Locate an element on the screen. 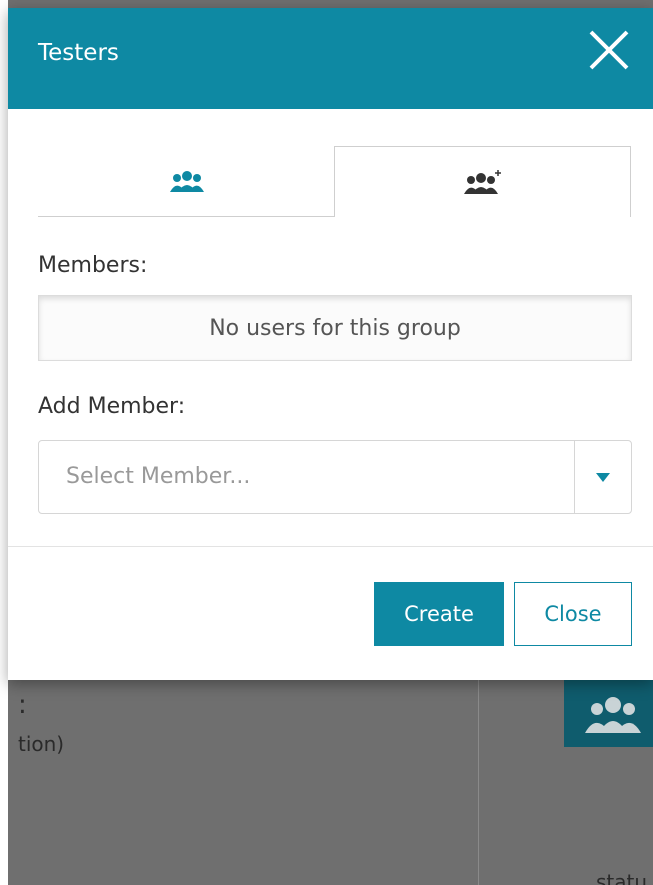 Image resolution: width=653 pixels, height=885 pixels. modal-title: Testers is located at coordinates (78, 53).